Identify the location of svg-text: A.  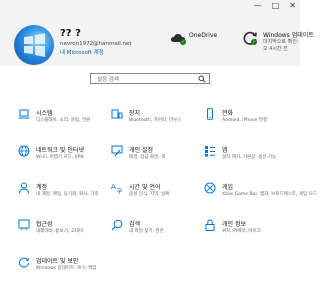
(113, 187).